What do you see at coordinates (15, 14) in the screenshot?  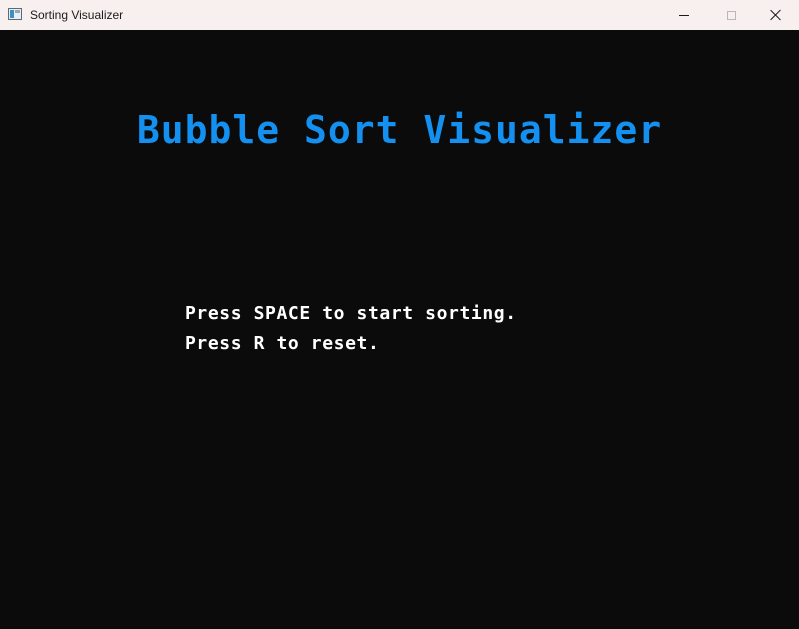 I see `app-window-icon` at bounding box center [15, 14].